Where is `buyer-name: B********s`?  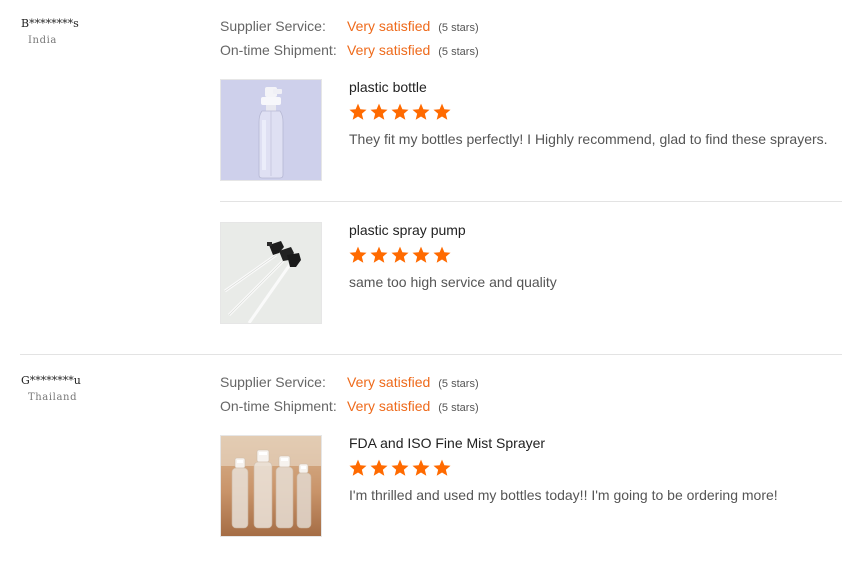 buyer-name: B********s is located at coordinates (50, 23).